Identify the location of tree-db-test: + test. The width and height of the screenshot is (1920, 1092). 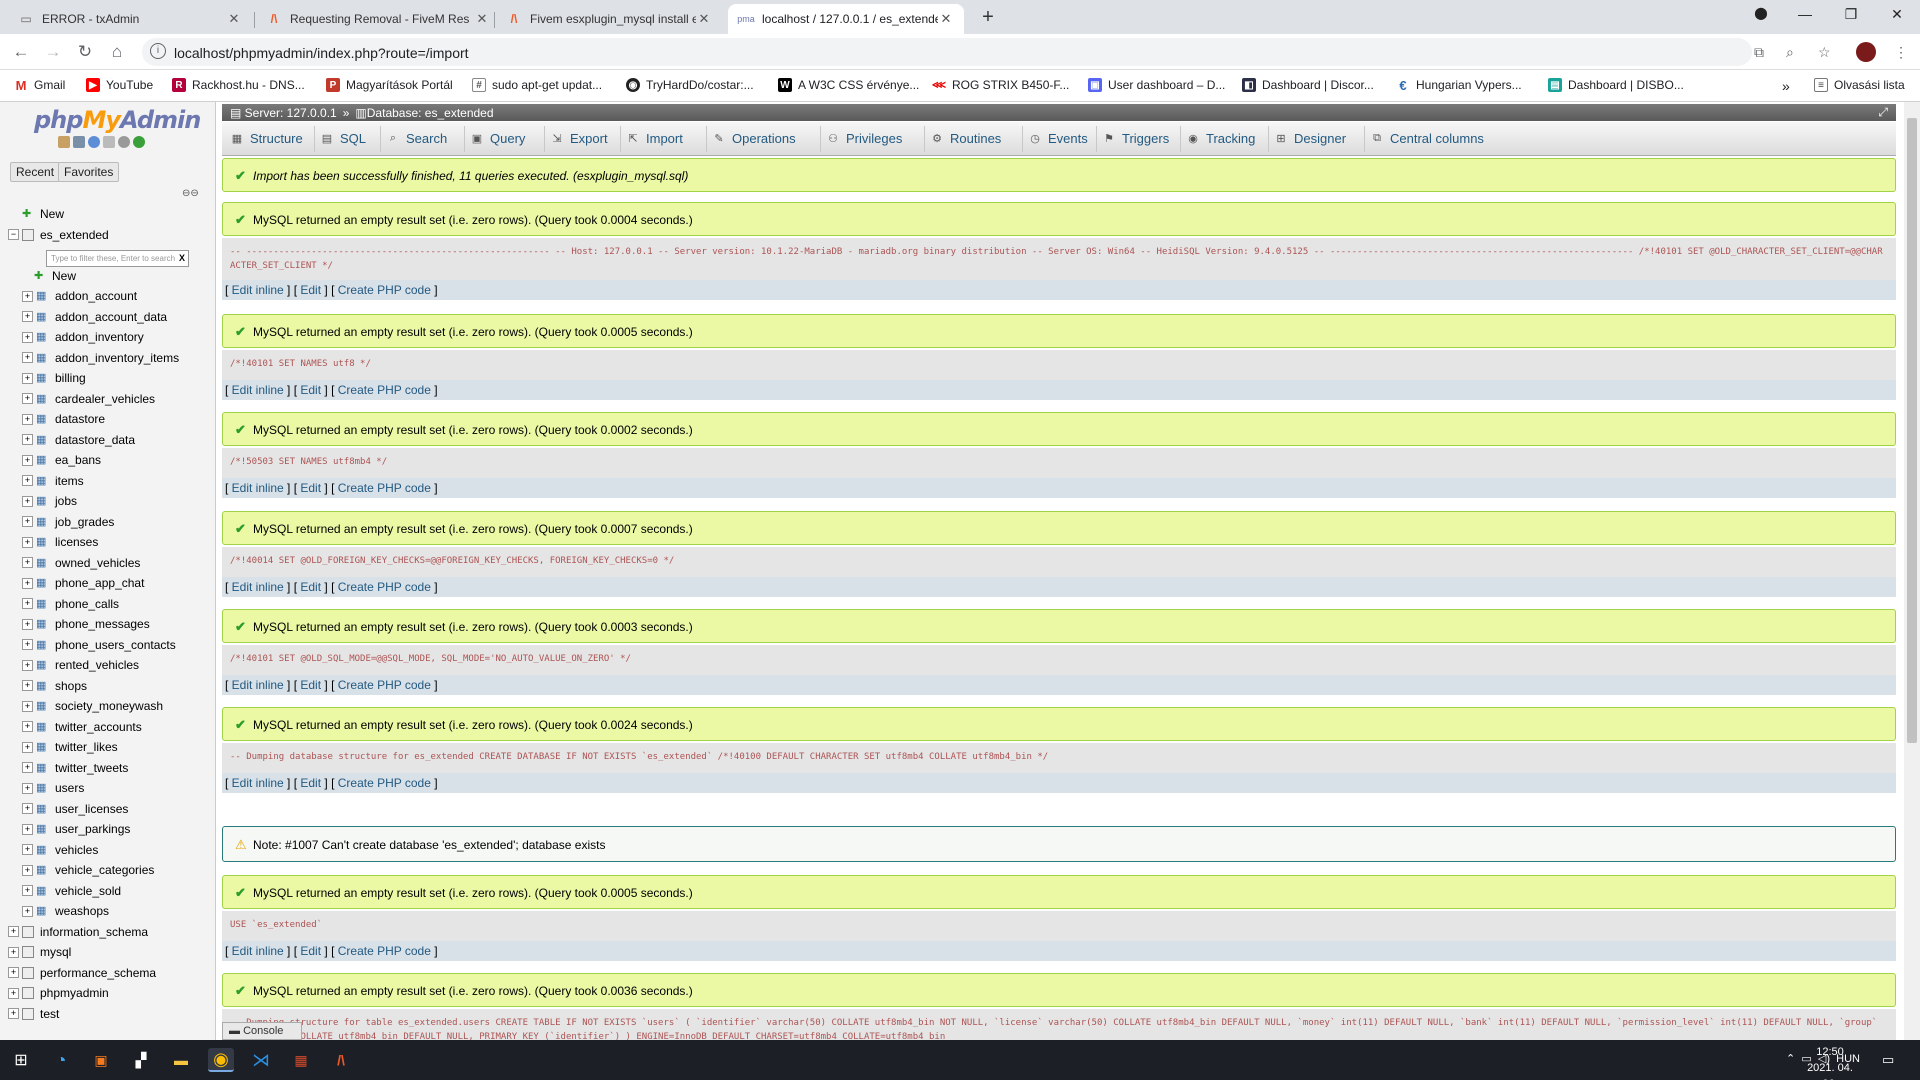
(111, 1014).